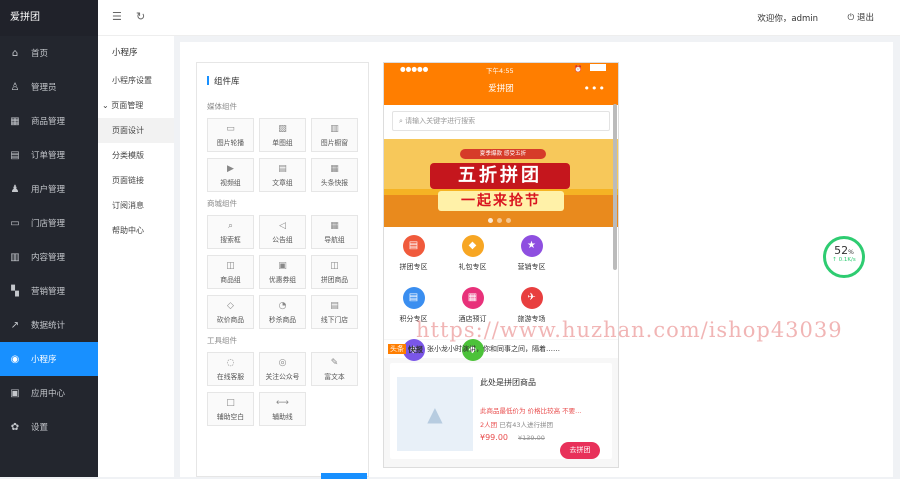  I want to click on sidebar-item-miniapp: ◉ 小程序, so click(49, 359).